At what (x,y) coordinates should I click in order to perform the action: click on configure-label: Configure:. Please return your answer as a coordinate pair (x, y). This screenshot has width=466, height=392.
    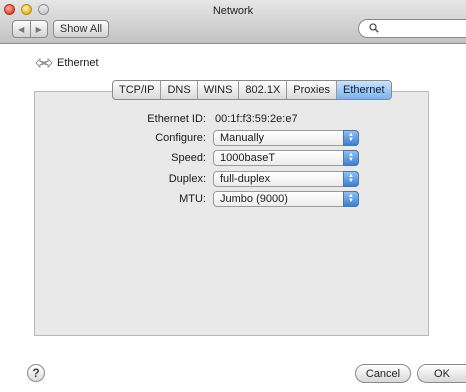
    Looking at the image, I should click on (180, 138).